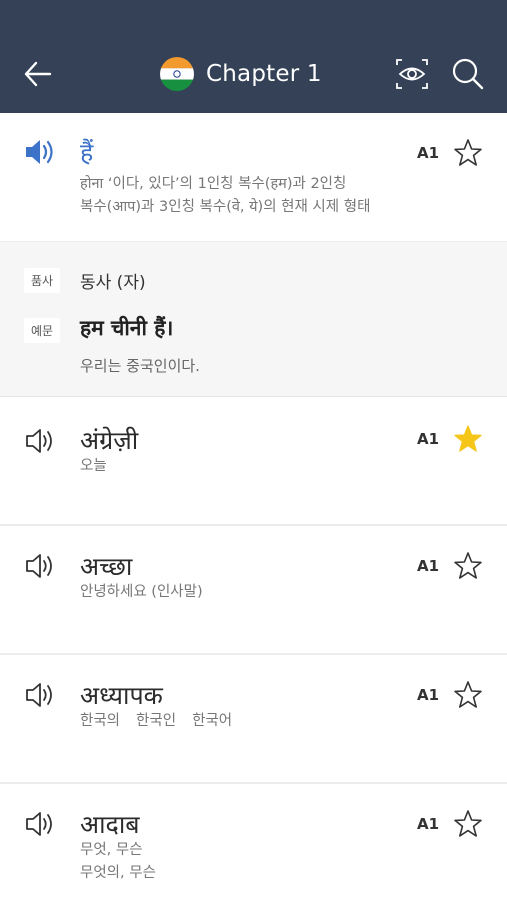 This screenshot has width=507, height=900. Describe the element at coordinates (110, 824) in the screenshot. I see `word-text: आदाब` at that location.